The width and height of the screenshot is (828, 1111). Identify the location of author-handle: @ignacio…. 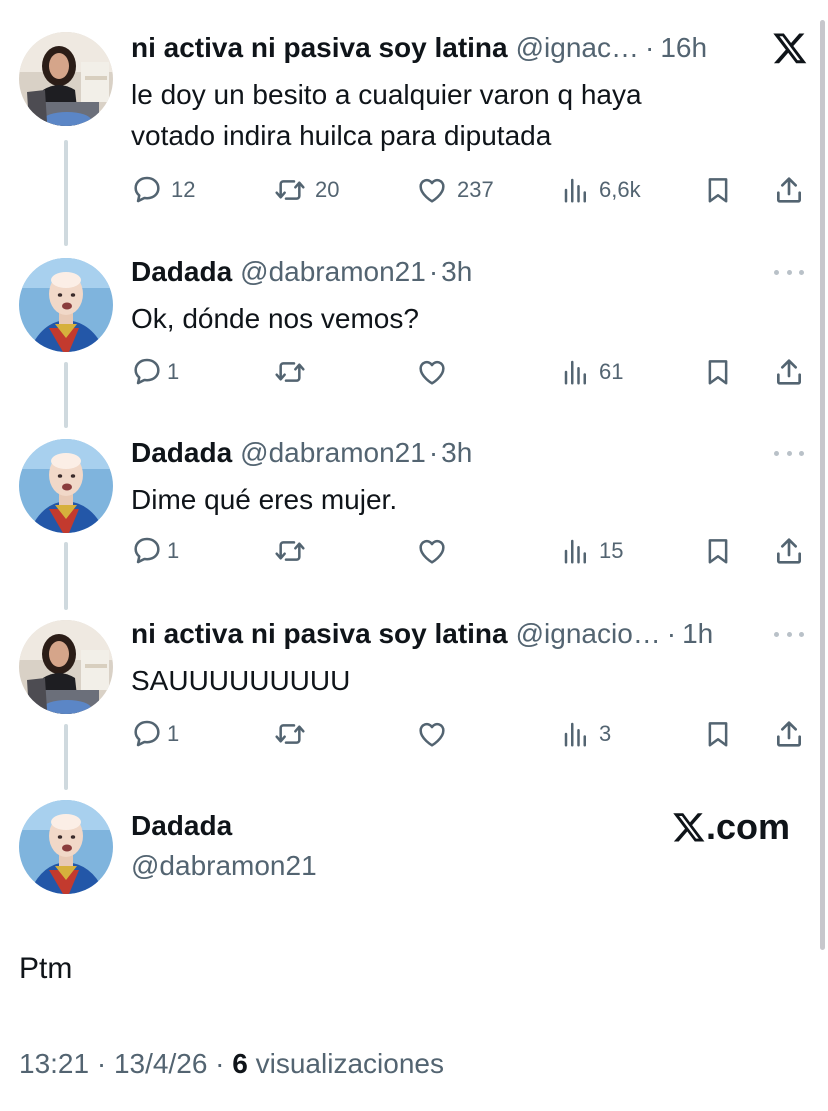
(588, 634).